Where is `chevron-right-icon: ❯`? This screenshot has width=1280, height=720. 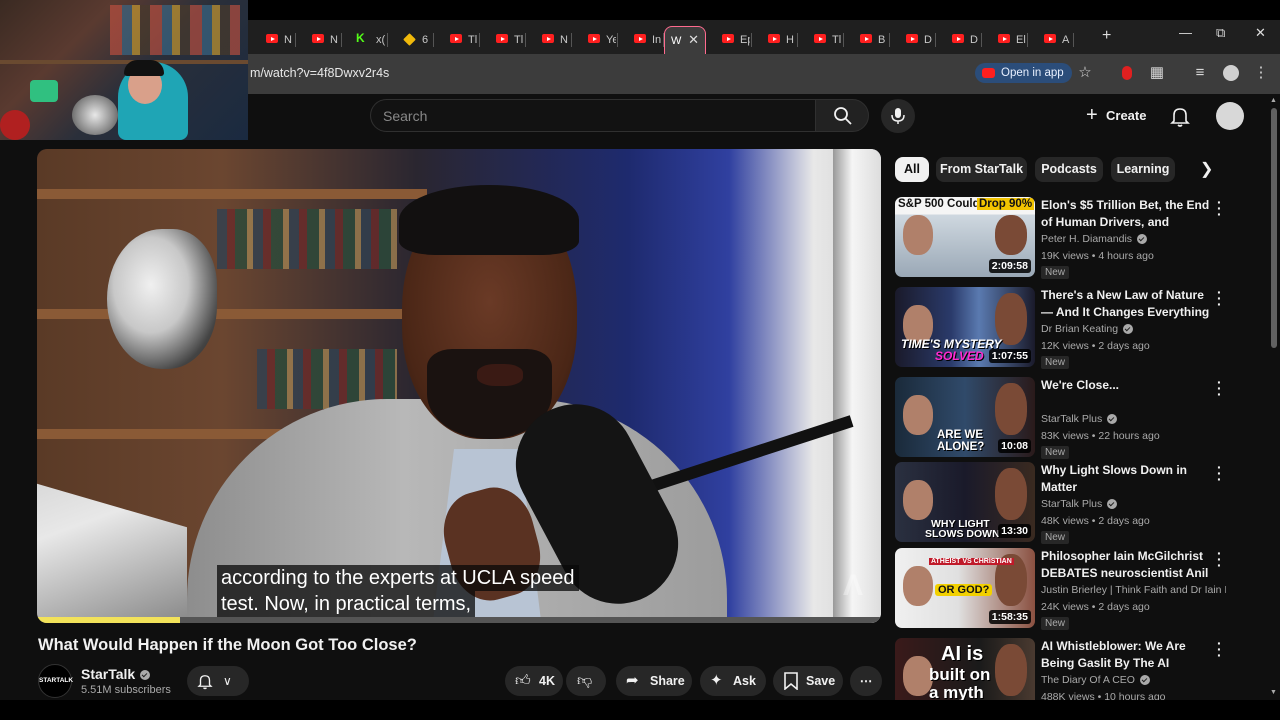
chevron-right-icon: ❯ is located at coordinates (1206, 169).